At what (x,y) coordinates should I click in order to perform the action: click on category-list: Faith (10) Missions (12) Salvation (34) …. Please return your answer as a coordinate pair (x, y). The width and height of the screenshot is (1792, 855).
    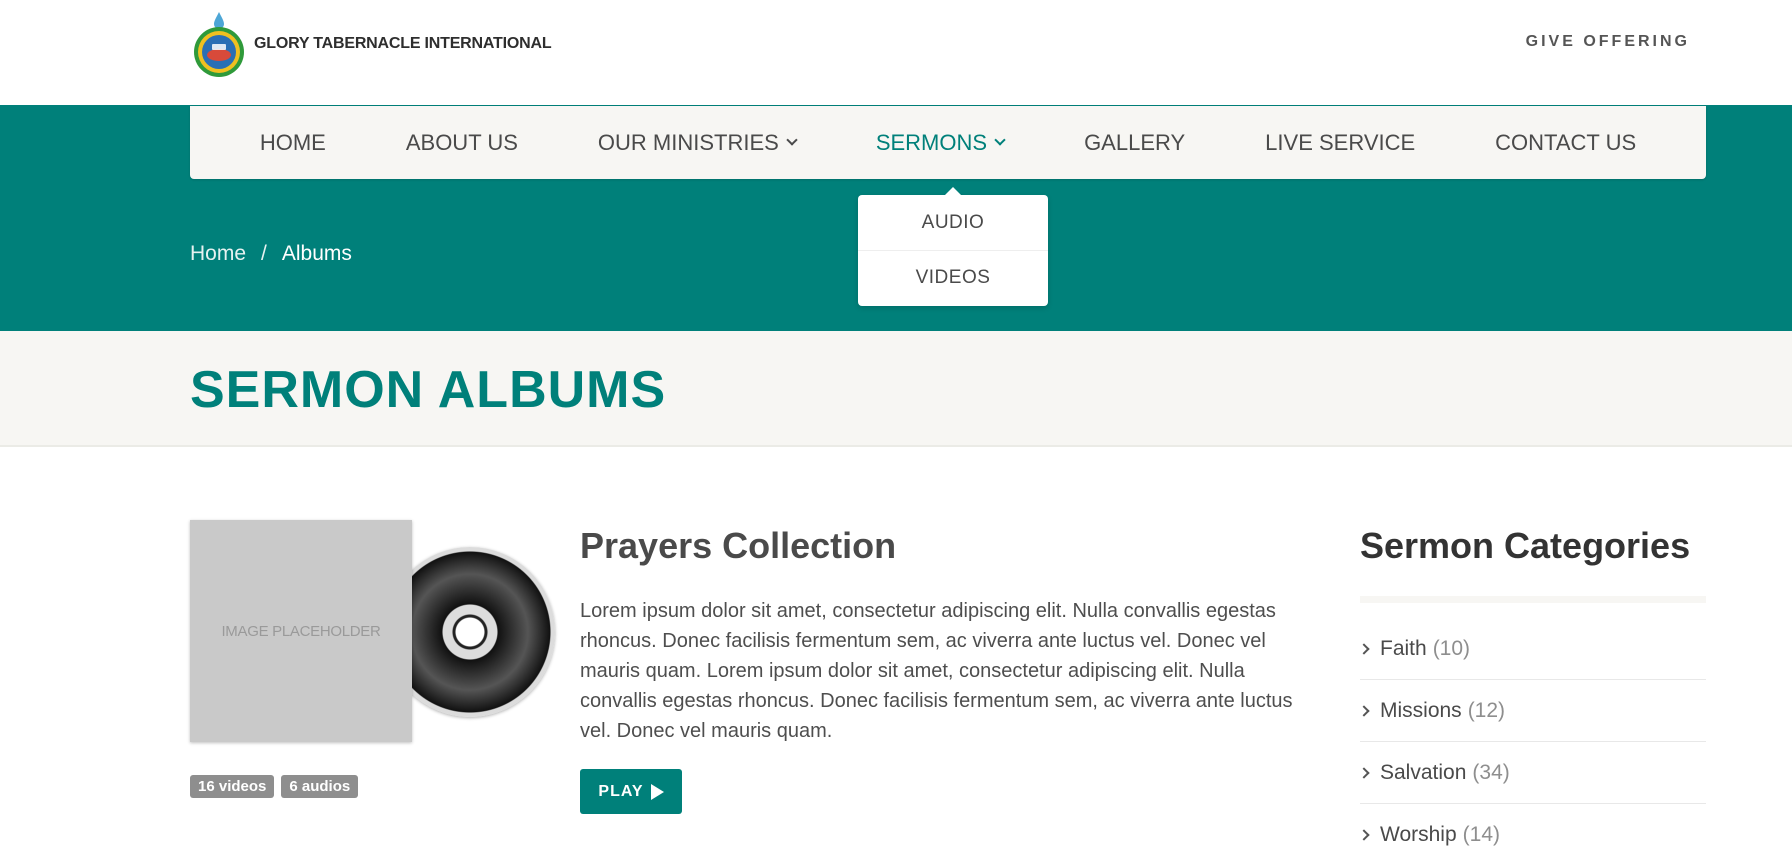
    Looking at the image, I should click on (1532, 736).